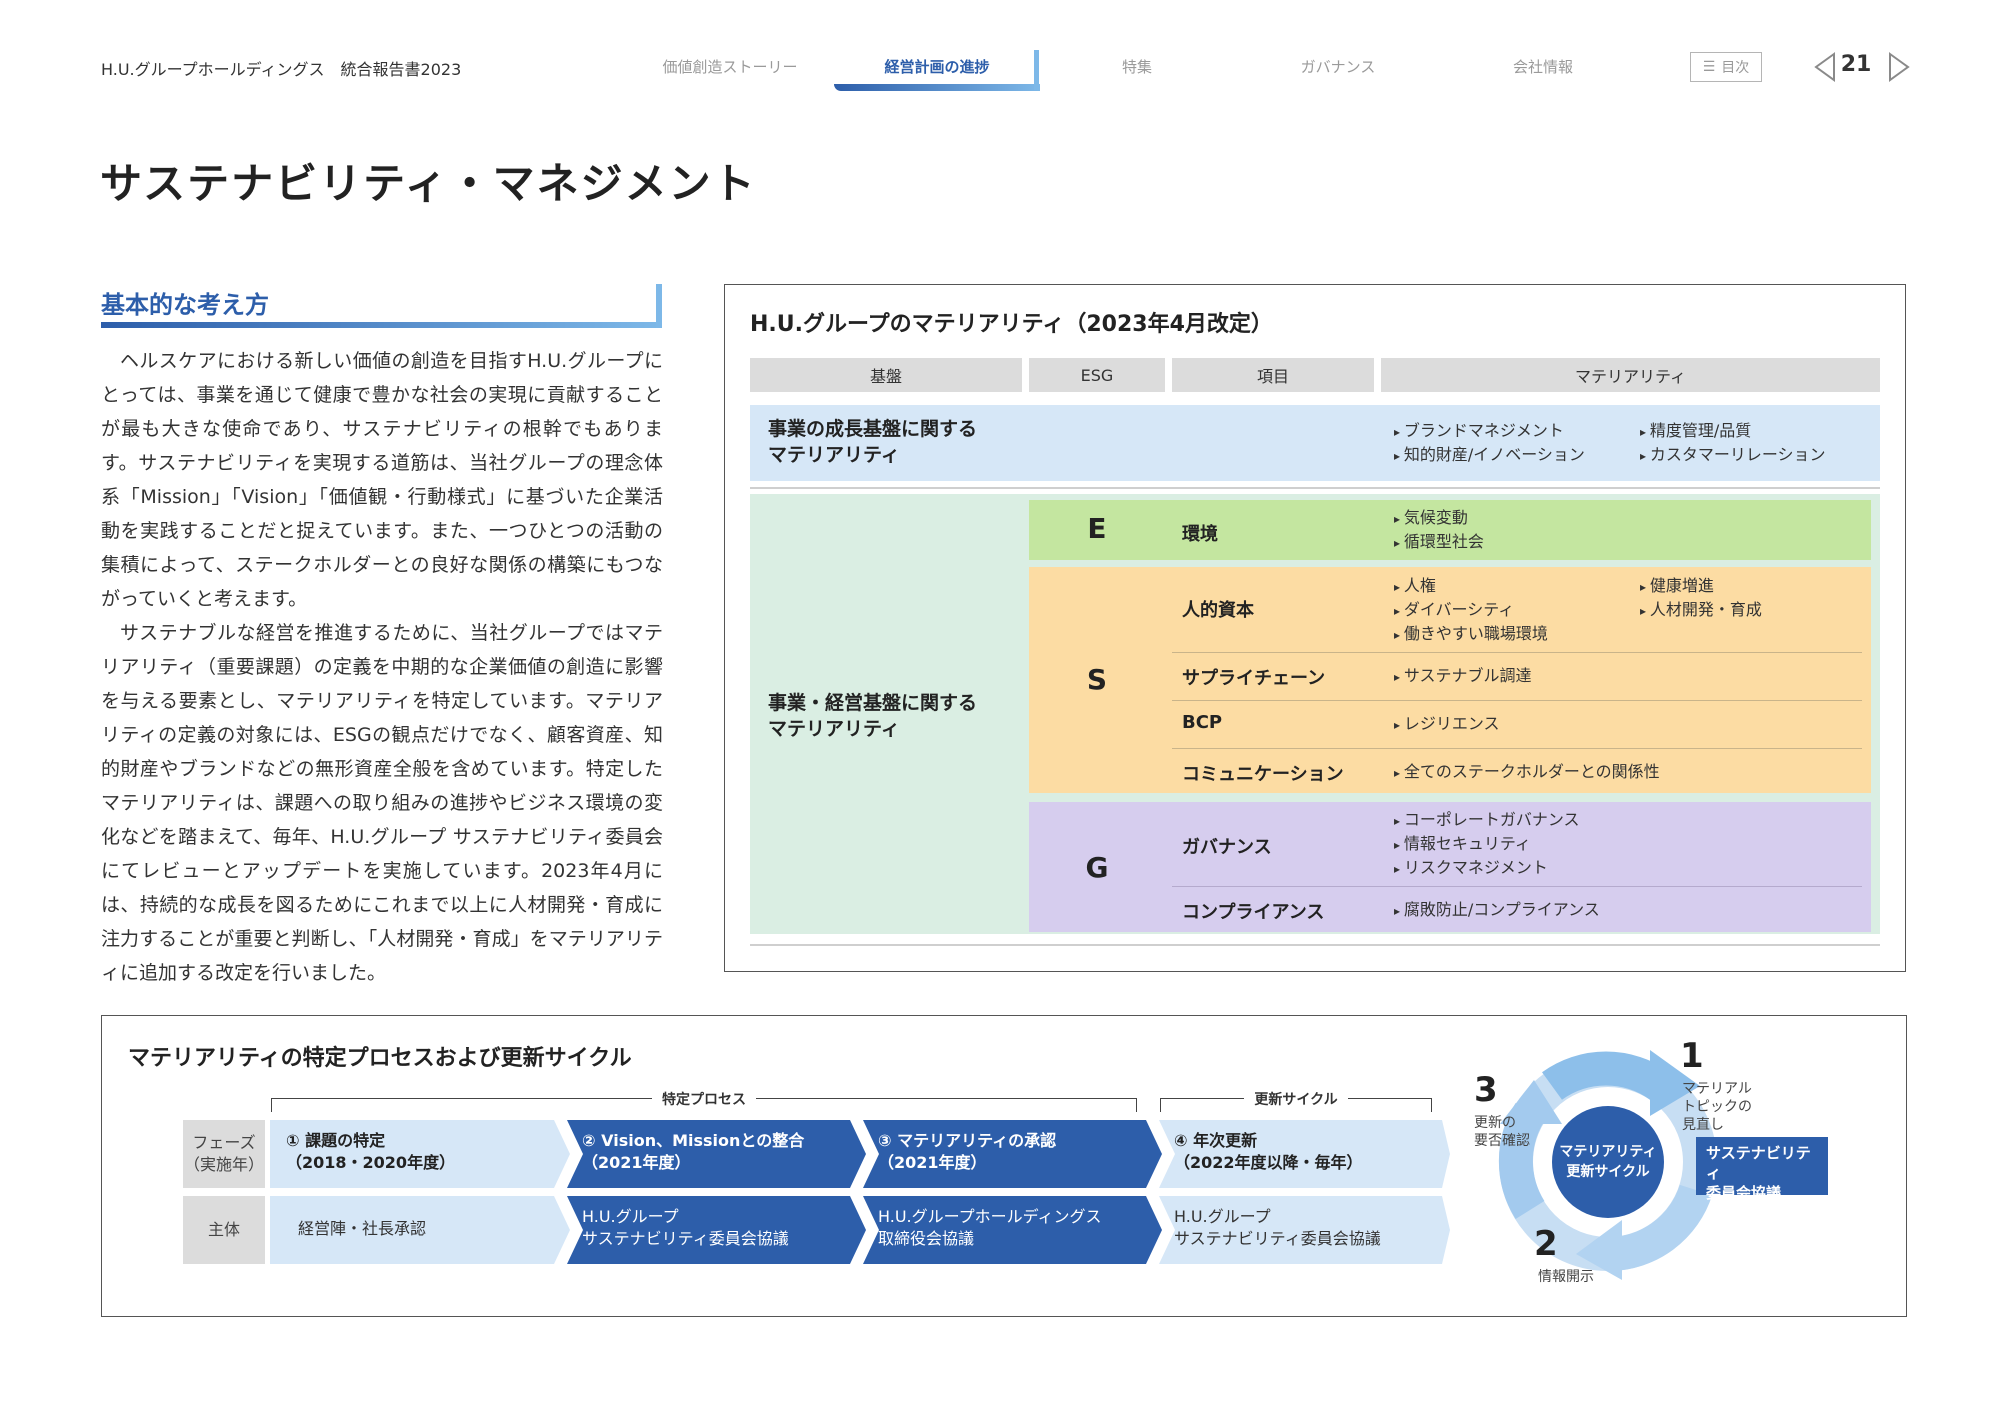 The image size is (2000, 1415). What do you see at coordinates (1701, 610) in the screenshot?
I see `materiality-item: 人材開発・育成` at bounding box center [1701, 610].